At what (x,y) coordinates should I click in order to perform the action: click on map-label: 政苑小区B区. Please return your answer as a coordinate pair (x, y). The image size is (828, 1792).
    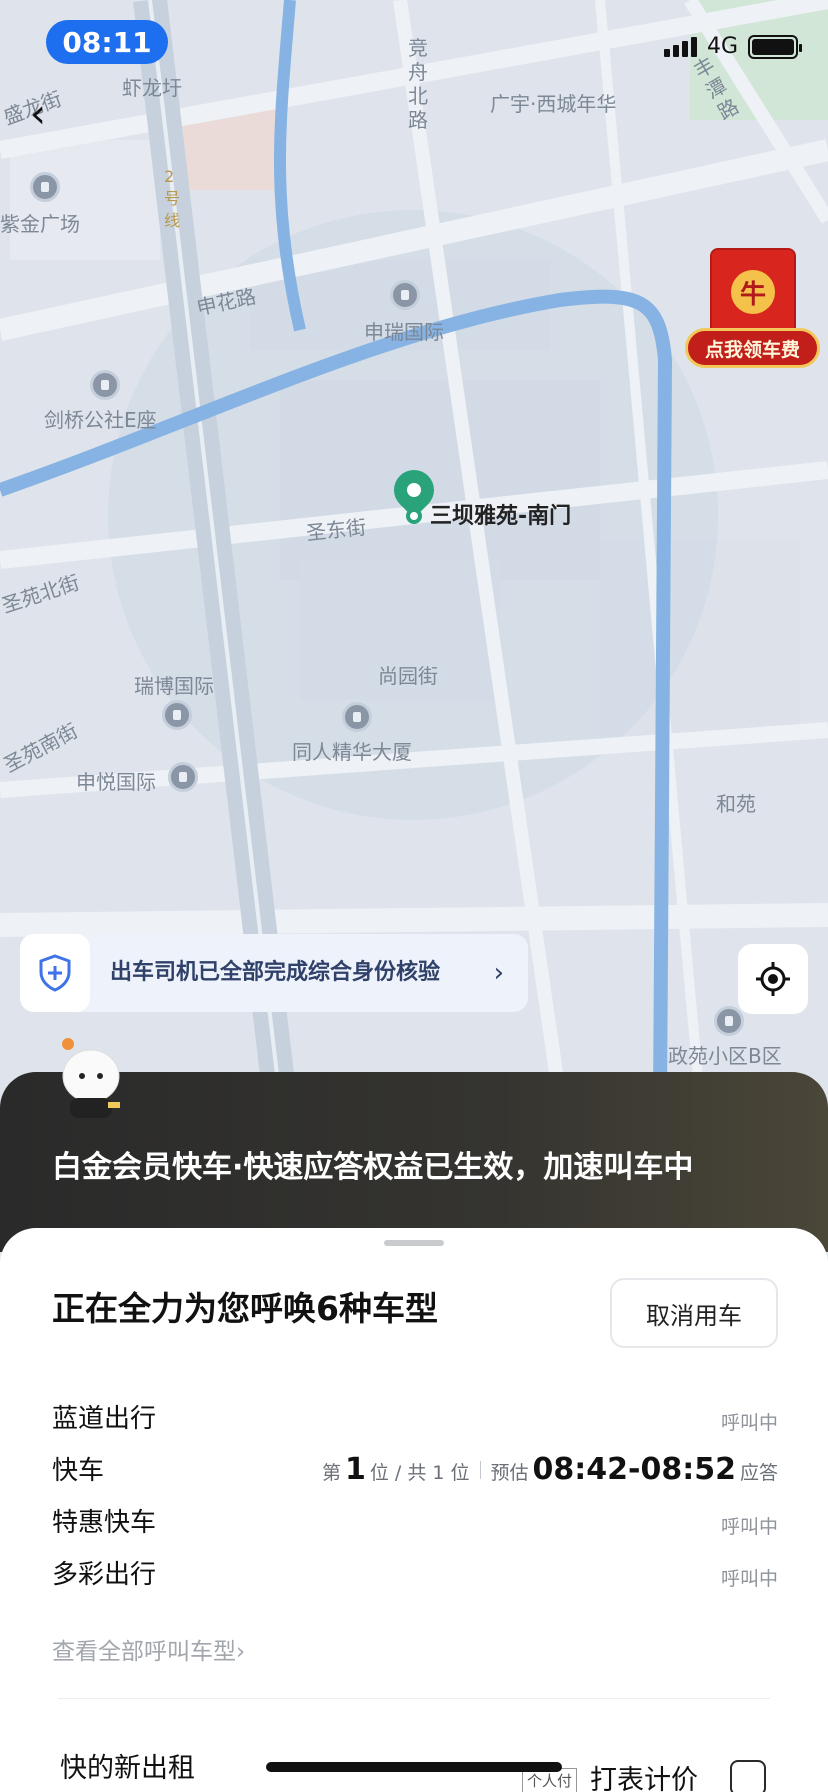
    Looking at the image, I should click on (725, 1056).